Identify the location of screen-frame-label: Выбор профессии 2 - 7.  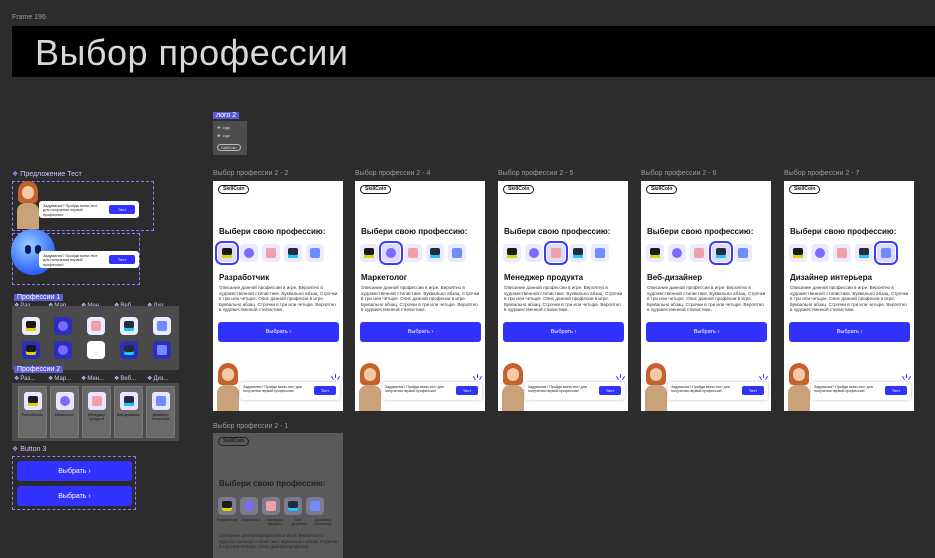
(821, 173).